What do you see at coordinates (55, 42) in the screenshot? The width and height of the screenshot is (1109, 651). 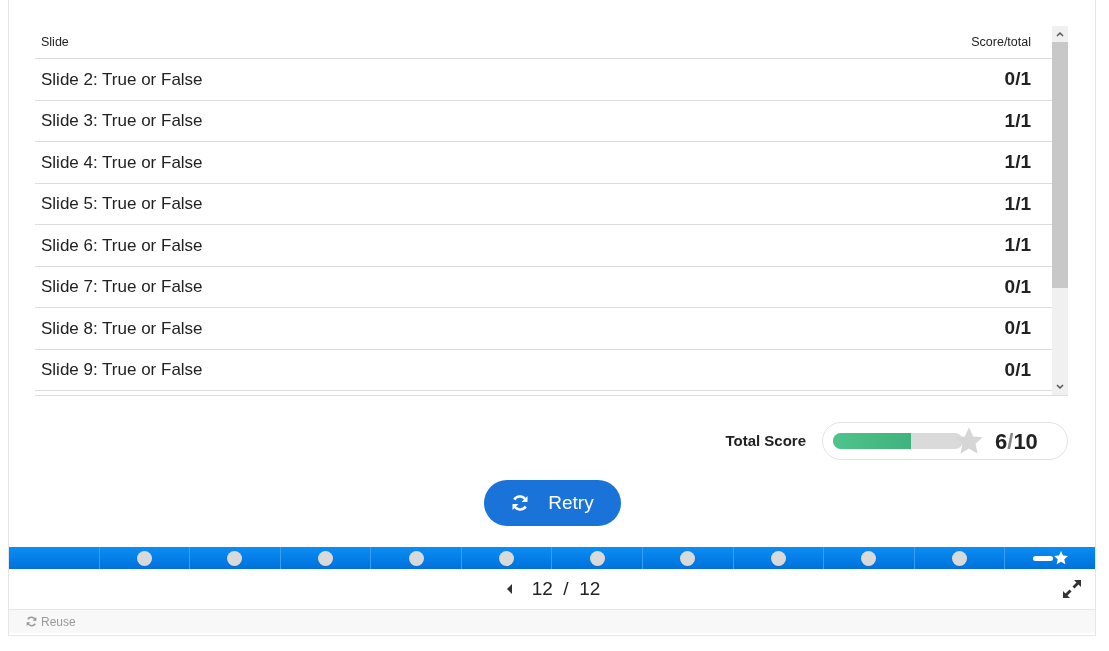 I see `column-header: Slide` at bounding box center [55, 42].